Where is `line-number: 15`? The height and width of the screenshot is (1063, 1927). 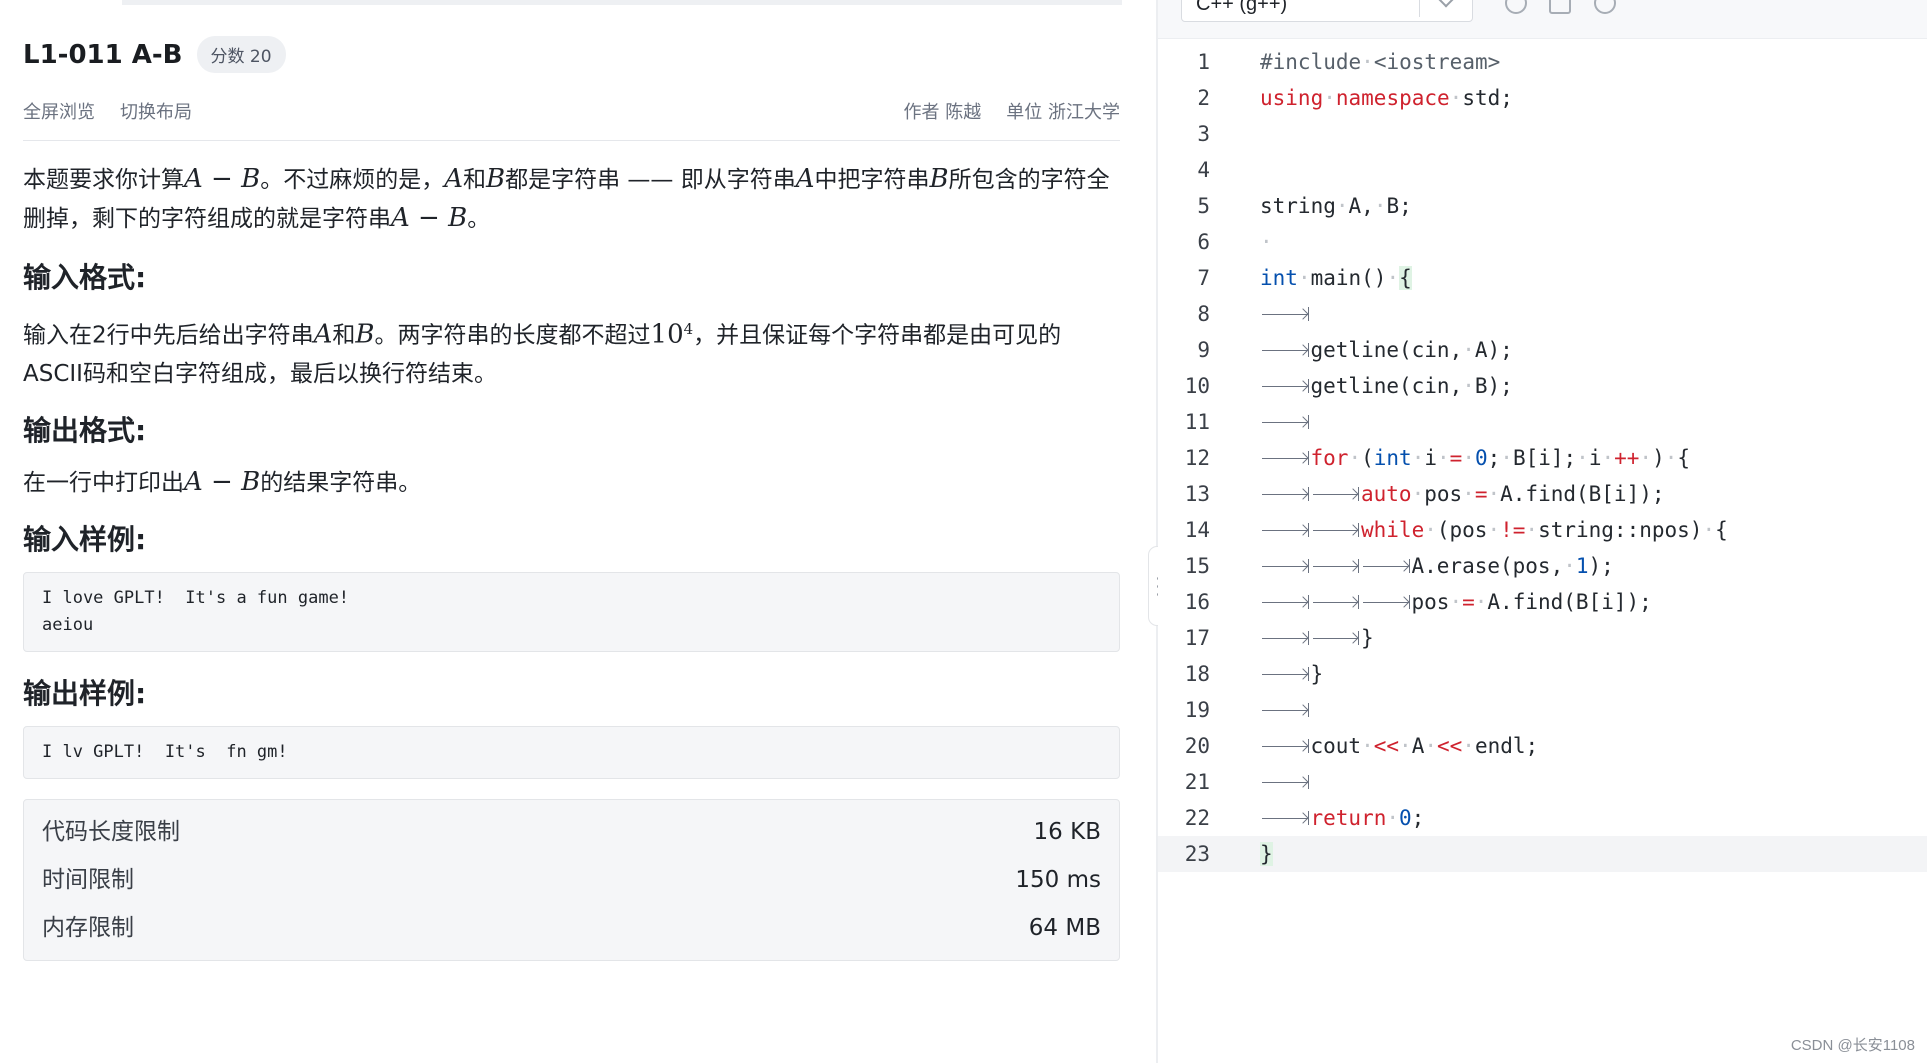
line-number: 15 is located at coordinates (1197, 566).